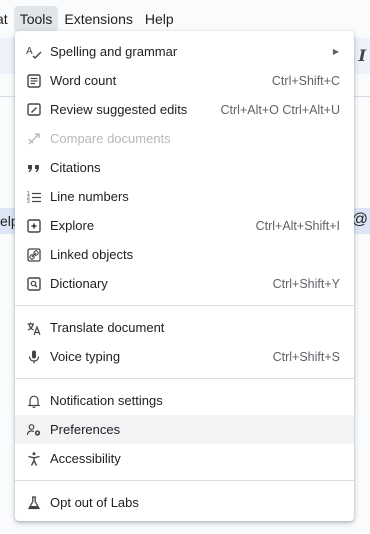 The height and width of the screenshot is (534, 370). Describe the element at coordinates (94, 502) in the screenshot. I see `menu-item-label: Opt out of Labs` at that location.